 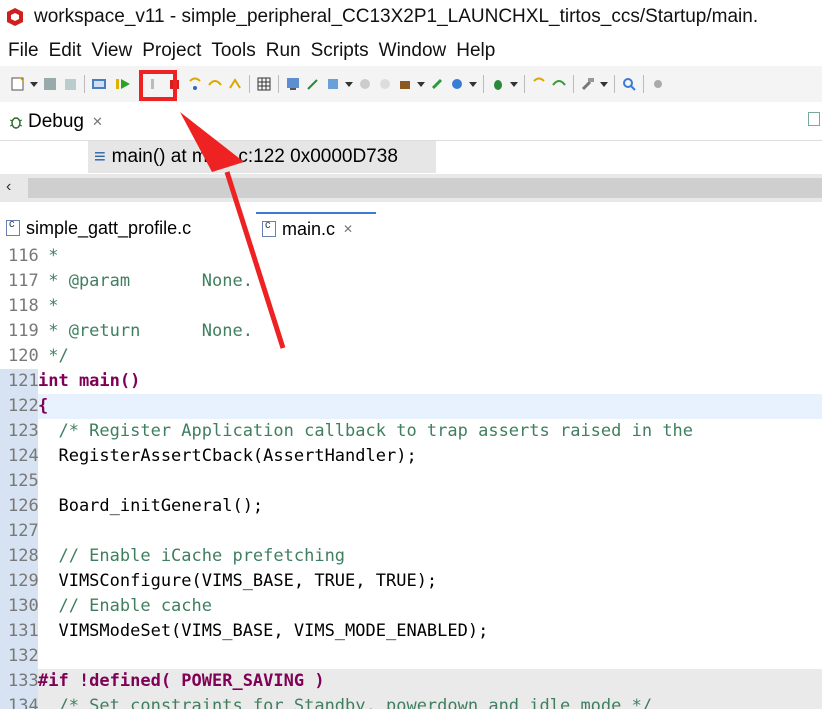 I want to click on search-icon, so click(x=629, y=84).